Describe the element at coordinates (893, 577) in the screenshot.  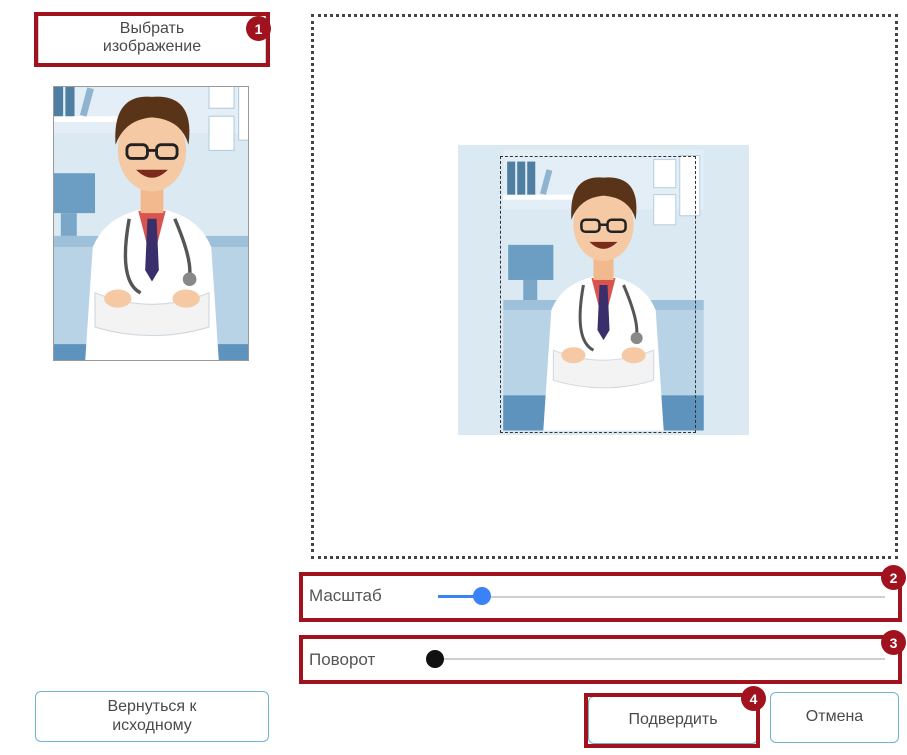
I see `annotation-badge-2: 2` at that location.